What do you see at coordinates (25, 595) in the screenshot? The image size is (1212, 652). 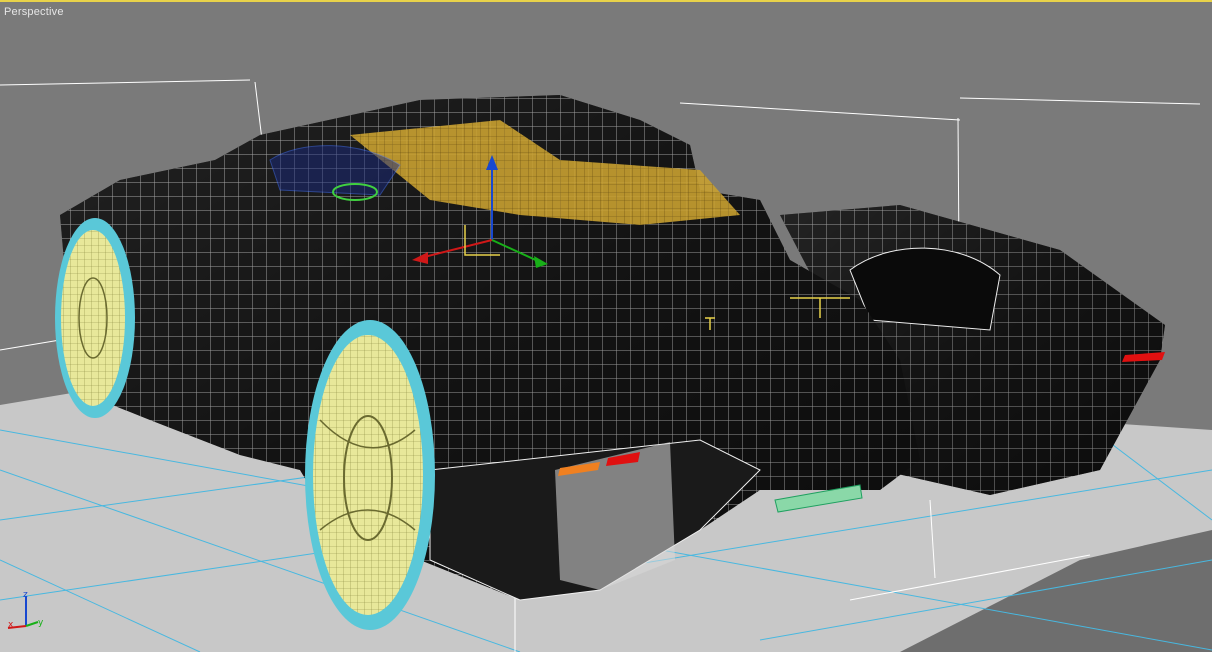 I see `axis-z-label: z` at bounding box center [25, 595].